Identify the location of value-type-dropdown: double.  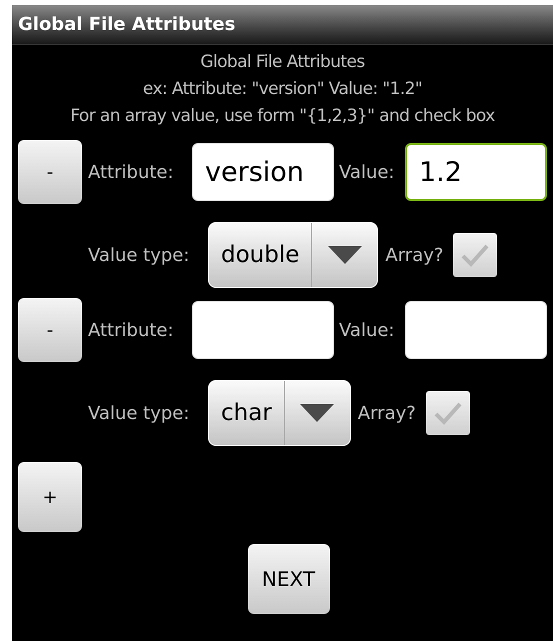
(293, 255).